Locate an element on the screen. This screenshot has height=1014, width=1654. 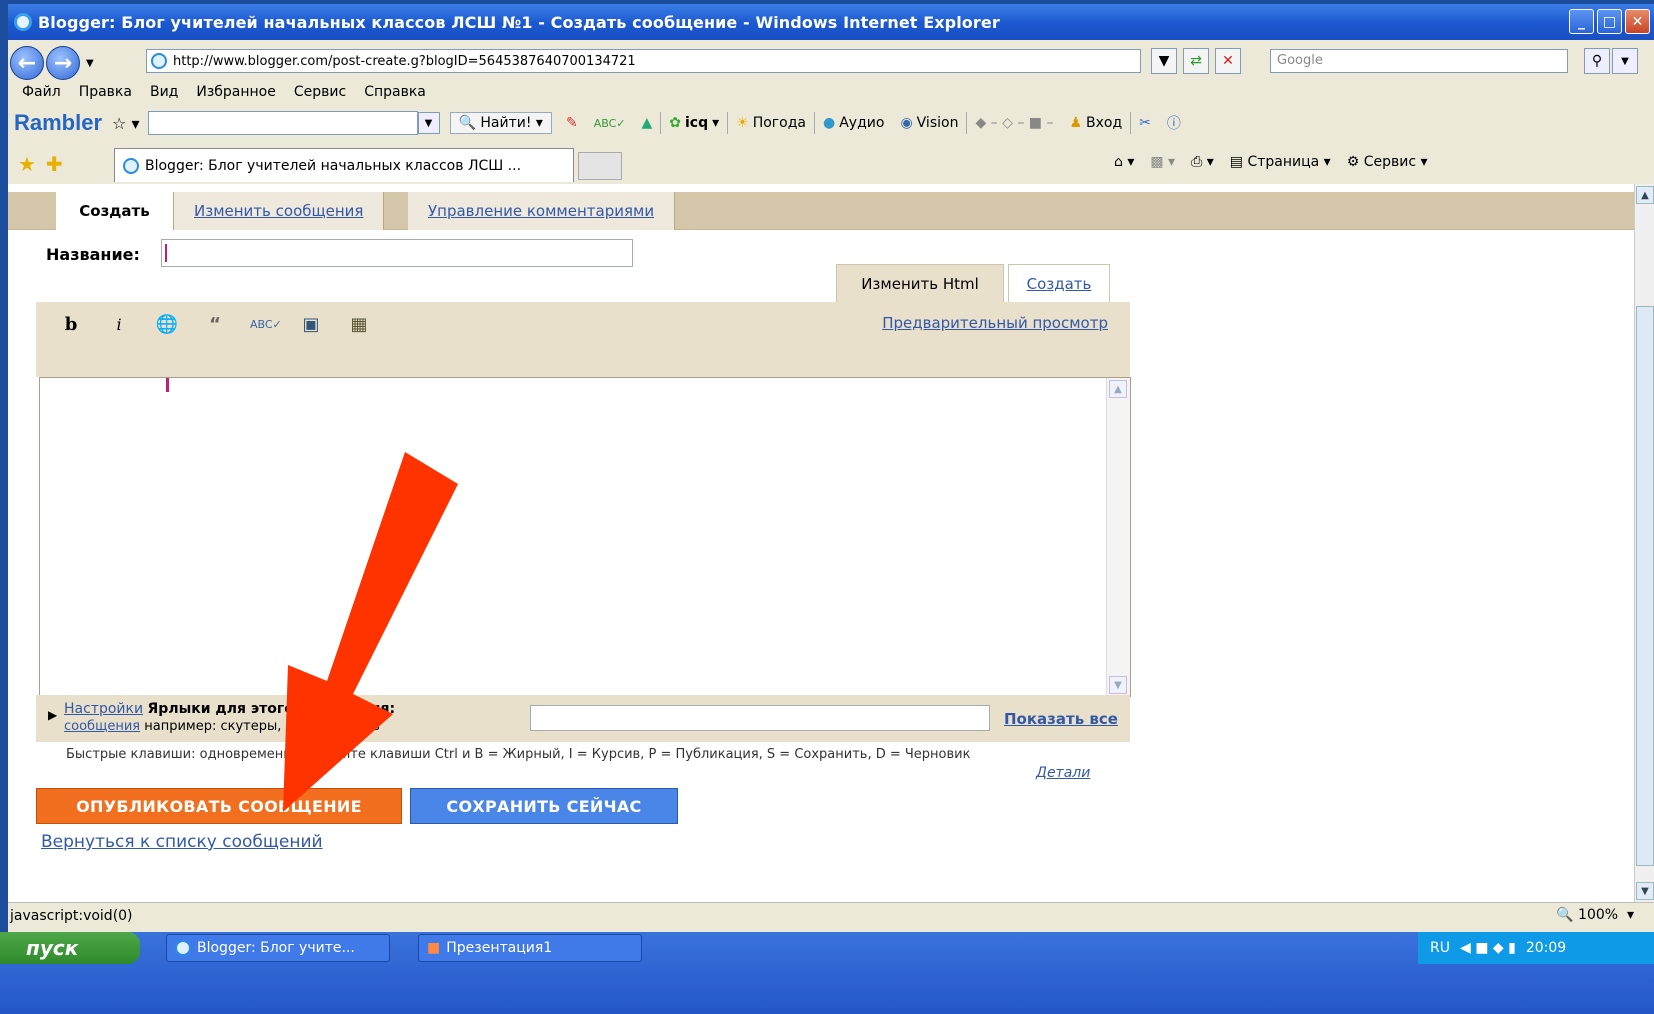
tab-edit-posts: Изменить сообщения is located at coordinates (279, 211).